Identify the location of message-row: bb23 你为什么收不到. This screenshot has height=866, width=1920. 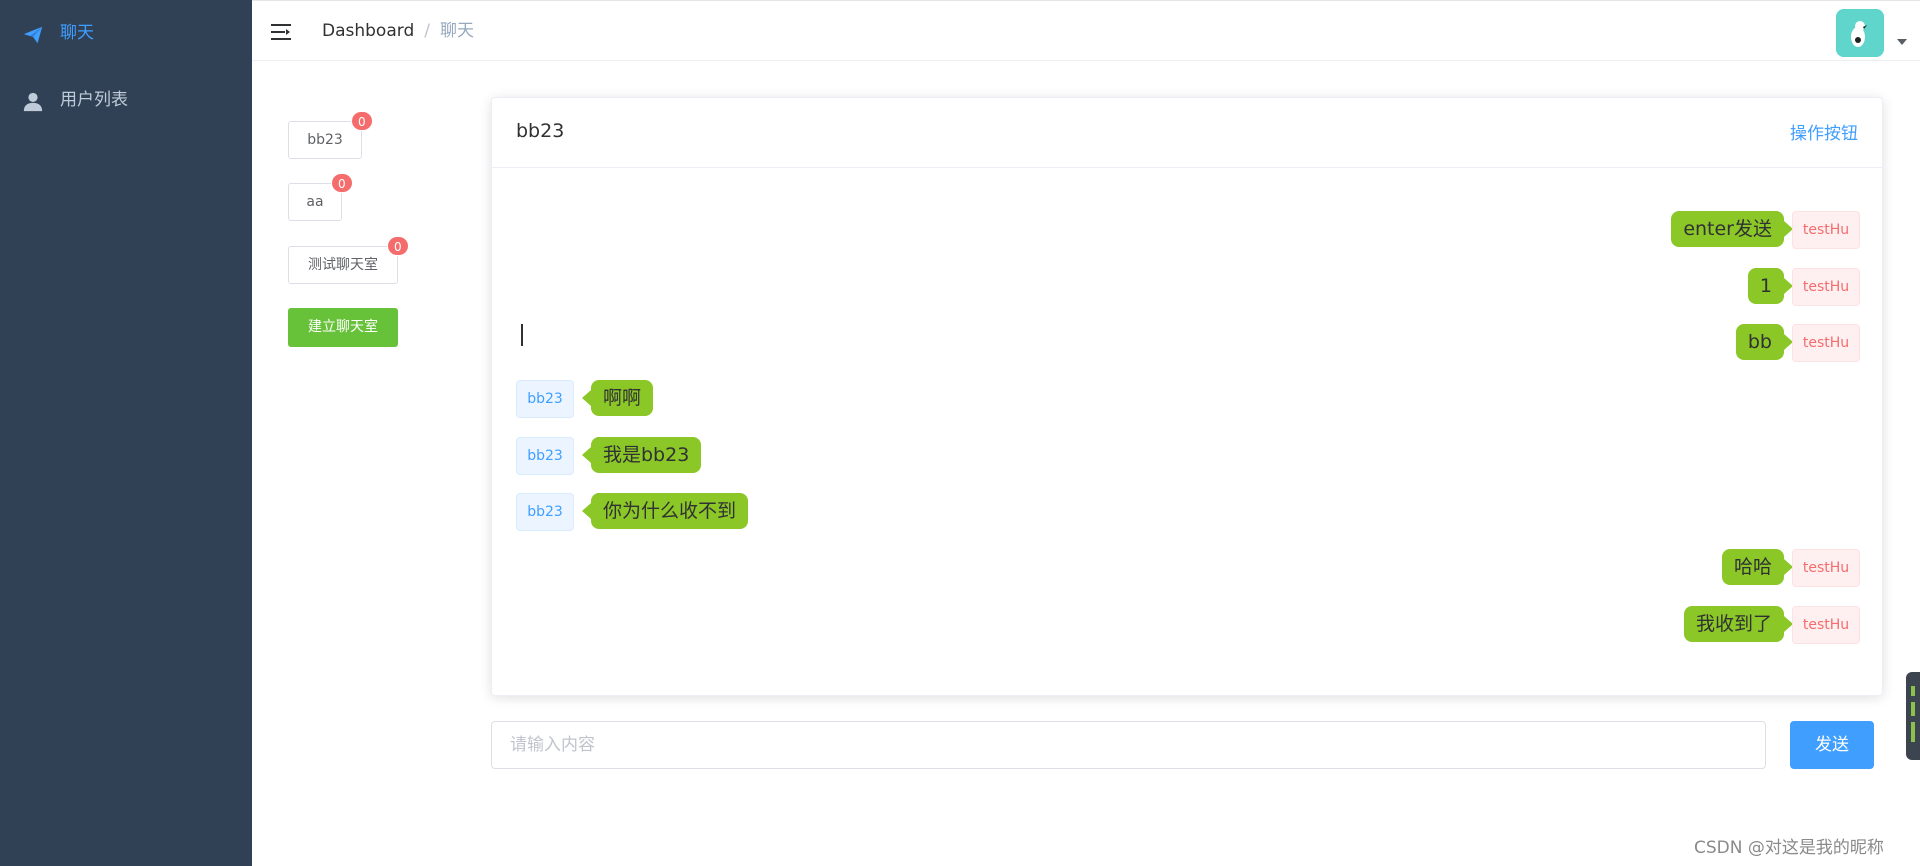
(1188, 512).